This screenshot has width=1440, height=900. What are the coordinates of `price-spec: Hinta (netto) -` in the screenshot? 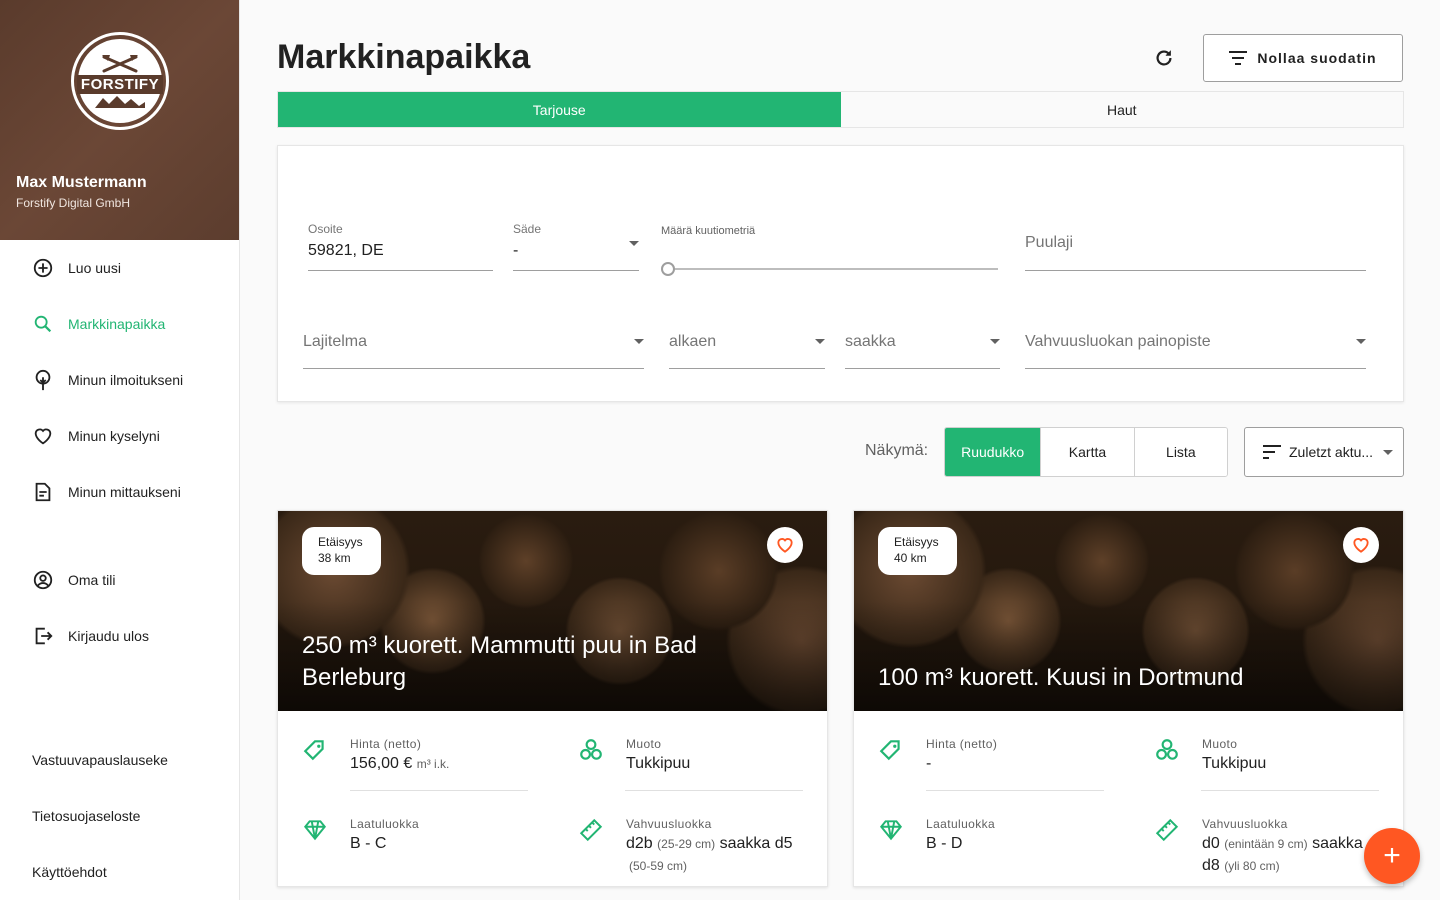 It's located at (993, 757).